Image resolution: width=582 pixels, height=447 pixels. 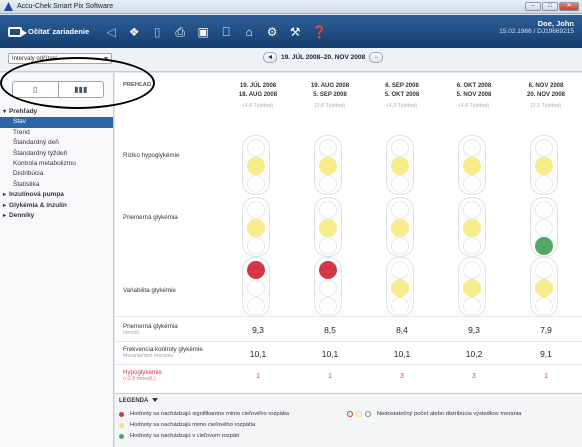 I want to click on export-icon: ⎕, so click(x=226, y=32).